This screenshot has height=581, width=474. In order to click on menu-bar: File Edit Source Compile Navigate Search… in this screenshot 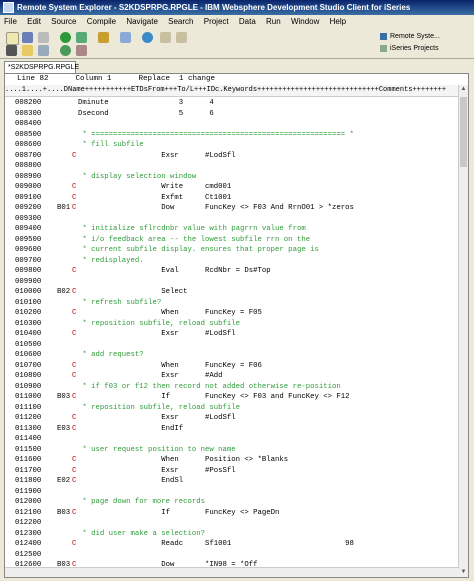, I will do `click(237, 21)`.